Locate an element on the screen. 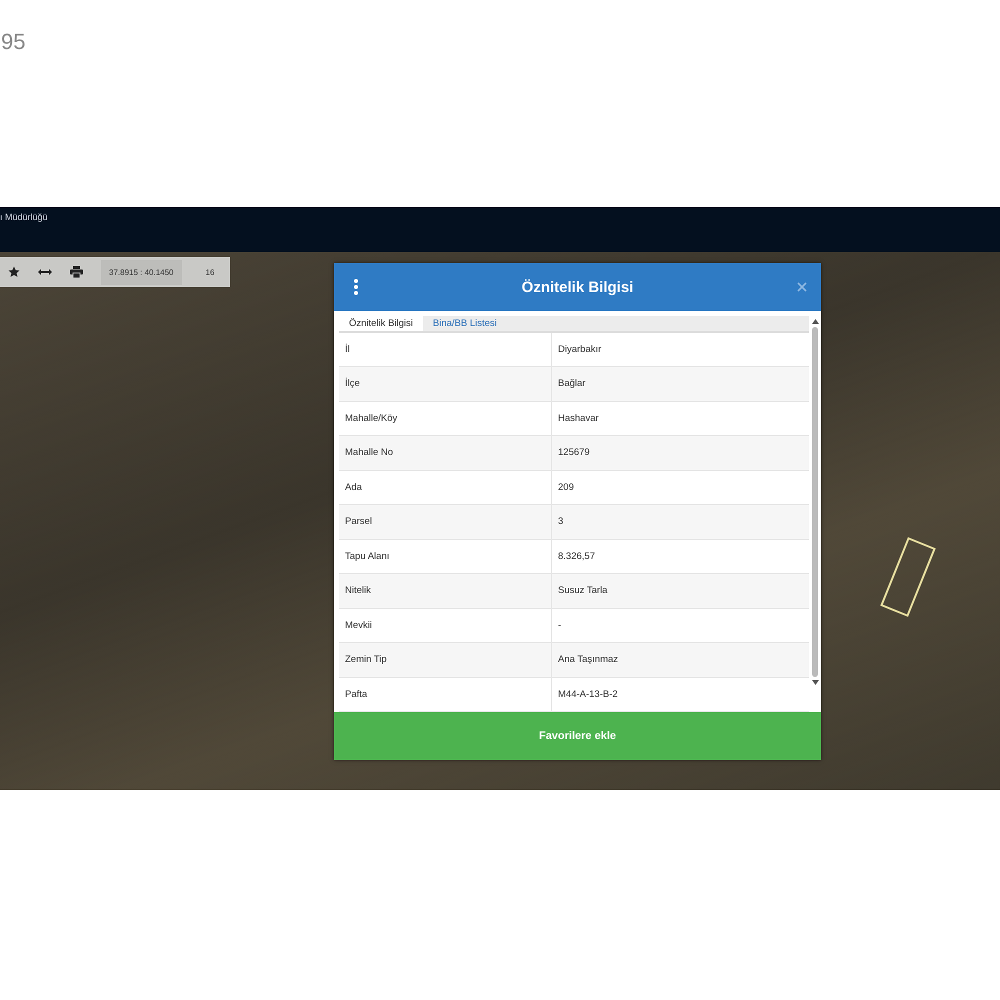  attribute-label: Mahalle No is located at coordinates (369, 452).